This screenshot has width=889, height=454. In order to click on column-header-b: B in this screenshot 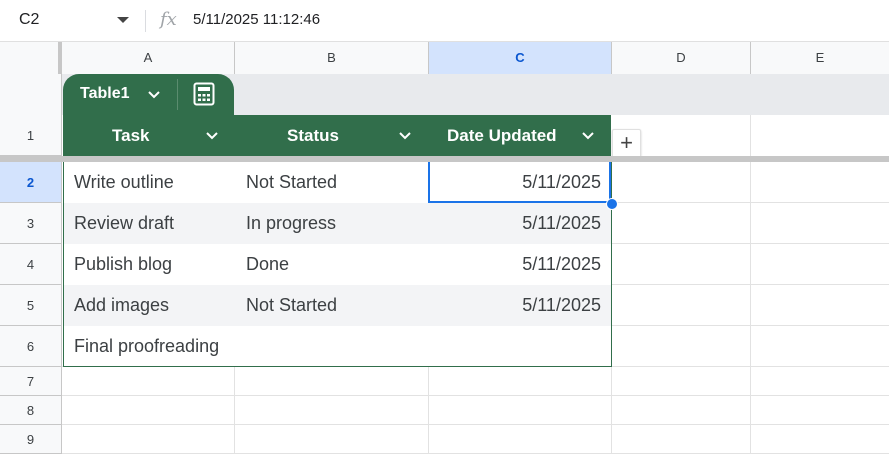, I will do `click(332, 58)`.